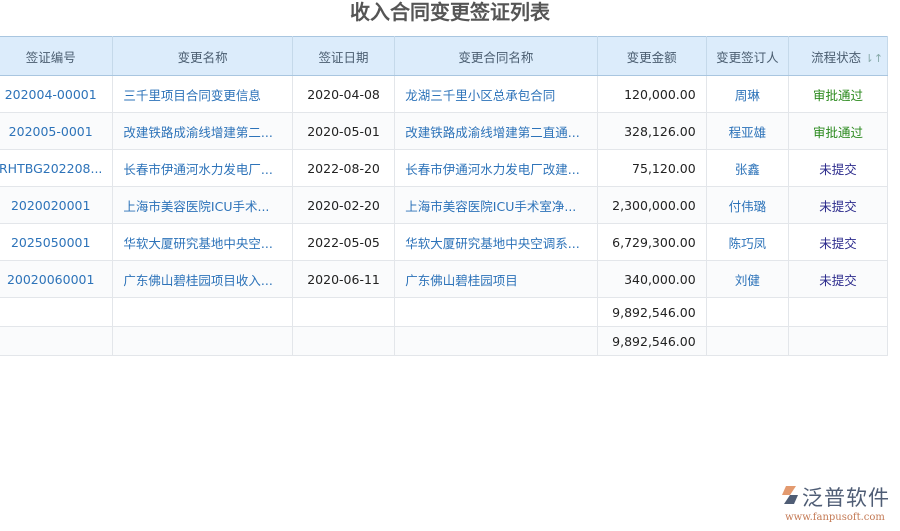 This screenshot has width=900, height=531. I want to click on cell-name: 三千里项目合同变更信息, so click(202, 94).